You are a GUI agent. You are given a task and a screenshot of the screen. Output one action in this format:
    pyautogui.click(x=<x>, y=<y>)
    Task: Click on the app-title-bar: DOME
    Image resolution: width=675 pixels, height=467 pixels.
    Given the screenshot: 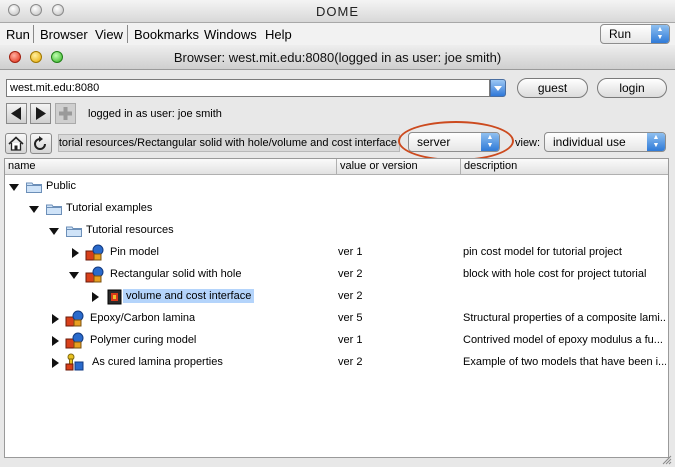 What is the action you would take?
    pyautogui.click(x=337, y=11)
    